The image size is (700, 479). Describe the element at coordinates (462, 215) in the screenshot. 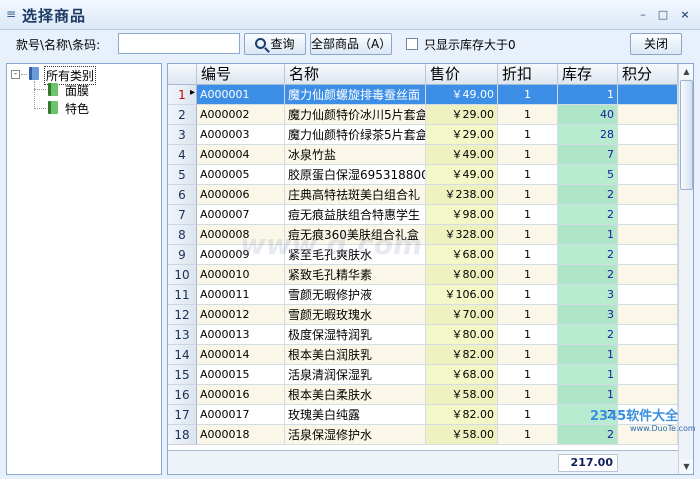

I see `cell-price: ￥98.00` at that location.